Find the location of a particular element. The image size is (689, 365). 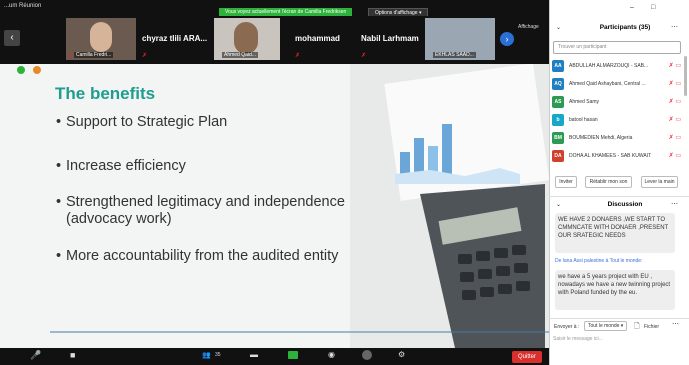

participant-row: DA DOHA AL KHAMEES - SAB KUWAIT ✗ ▭ is located at coordinates (618, 156).